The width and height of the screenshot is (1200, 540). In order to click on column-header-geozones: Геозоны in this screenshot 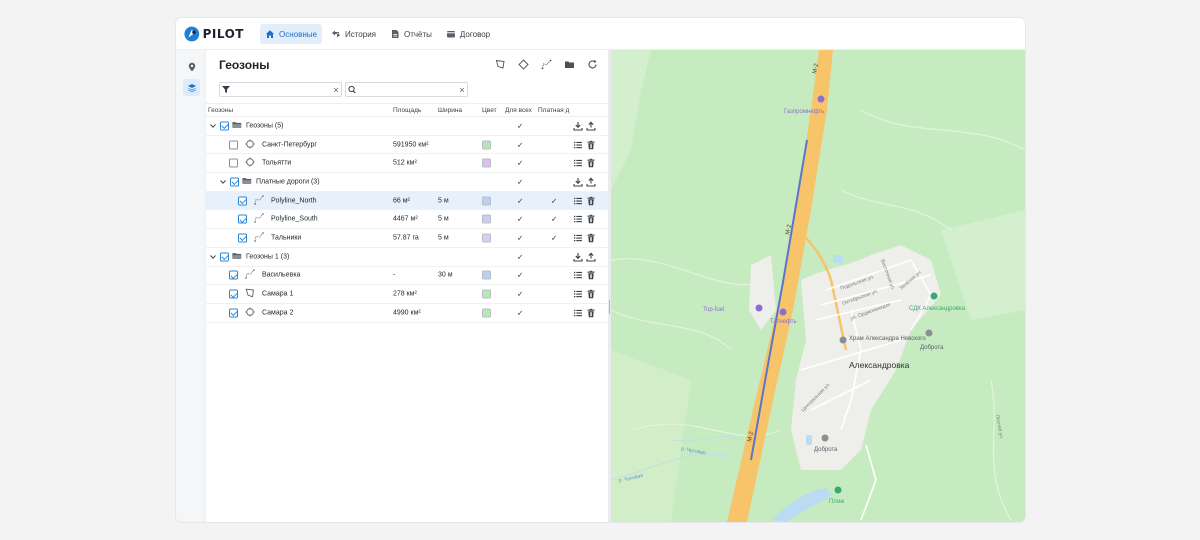, I will do `click(220, 110)`.